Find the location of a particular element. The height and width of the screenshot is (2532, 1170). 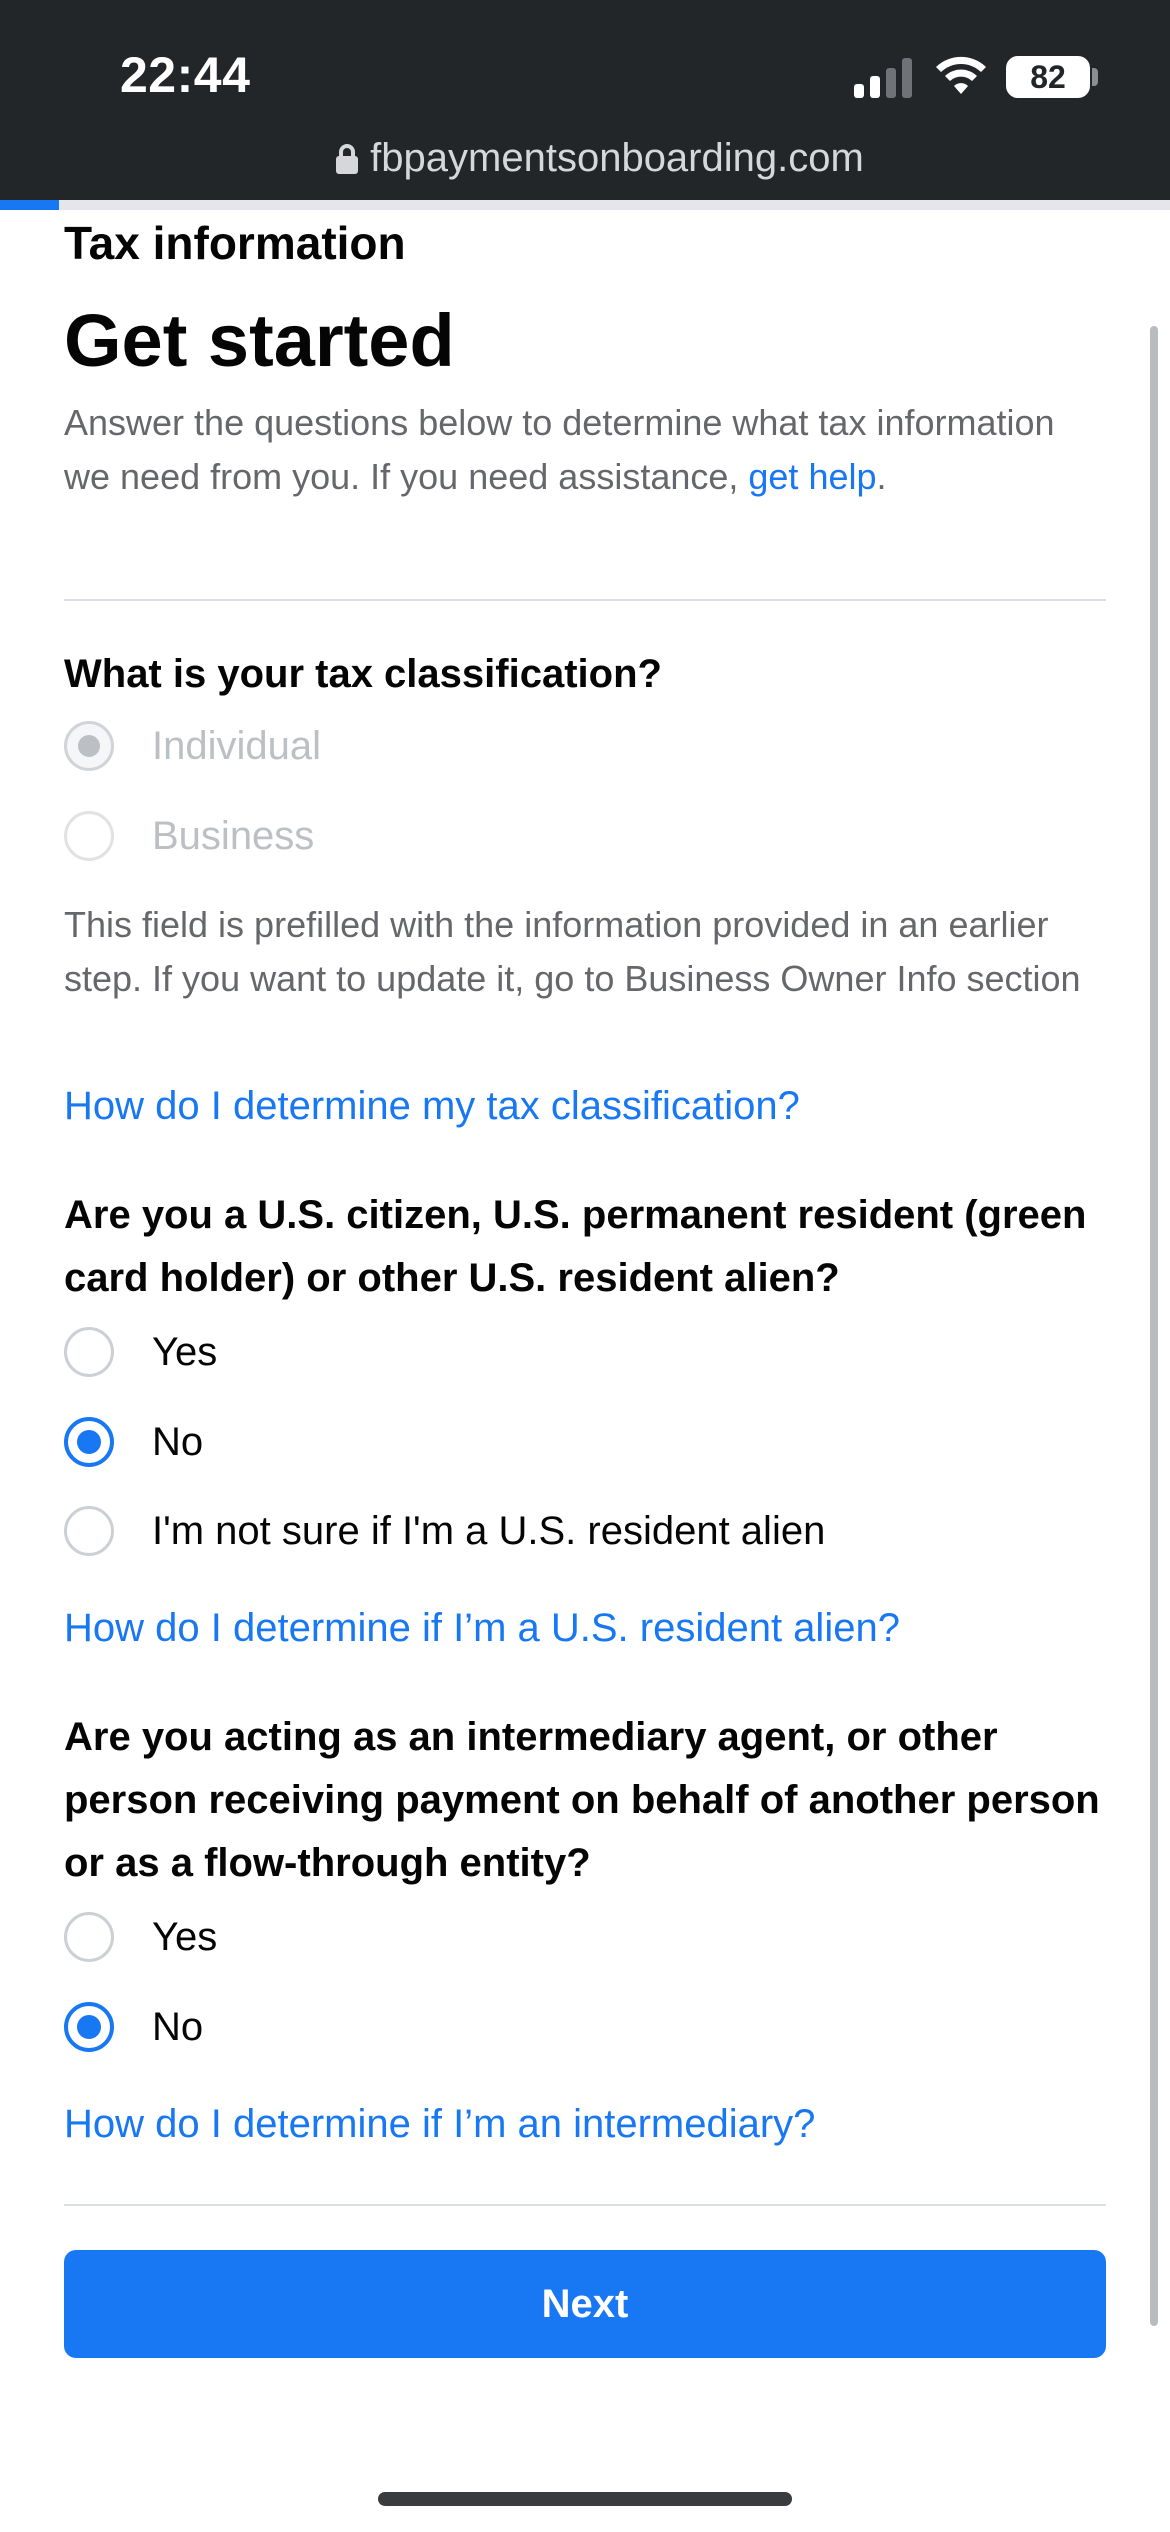

question-tax-classification: What is your tax classification? is located at coordinates (363, 674).